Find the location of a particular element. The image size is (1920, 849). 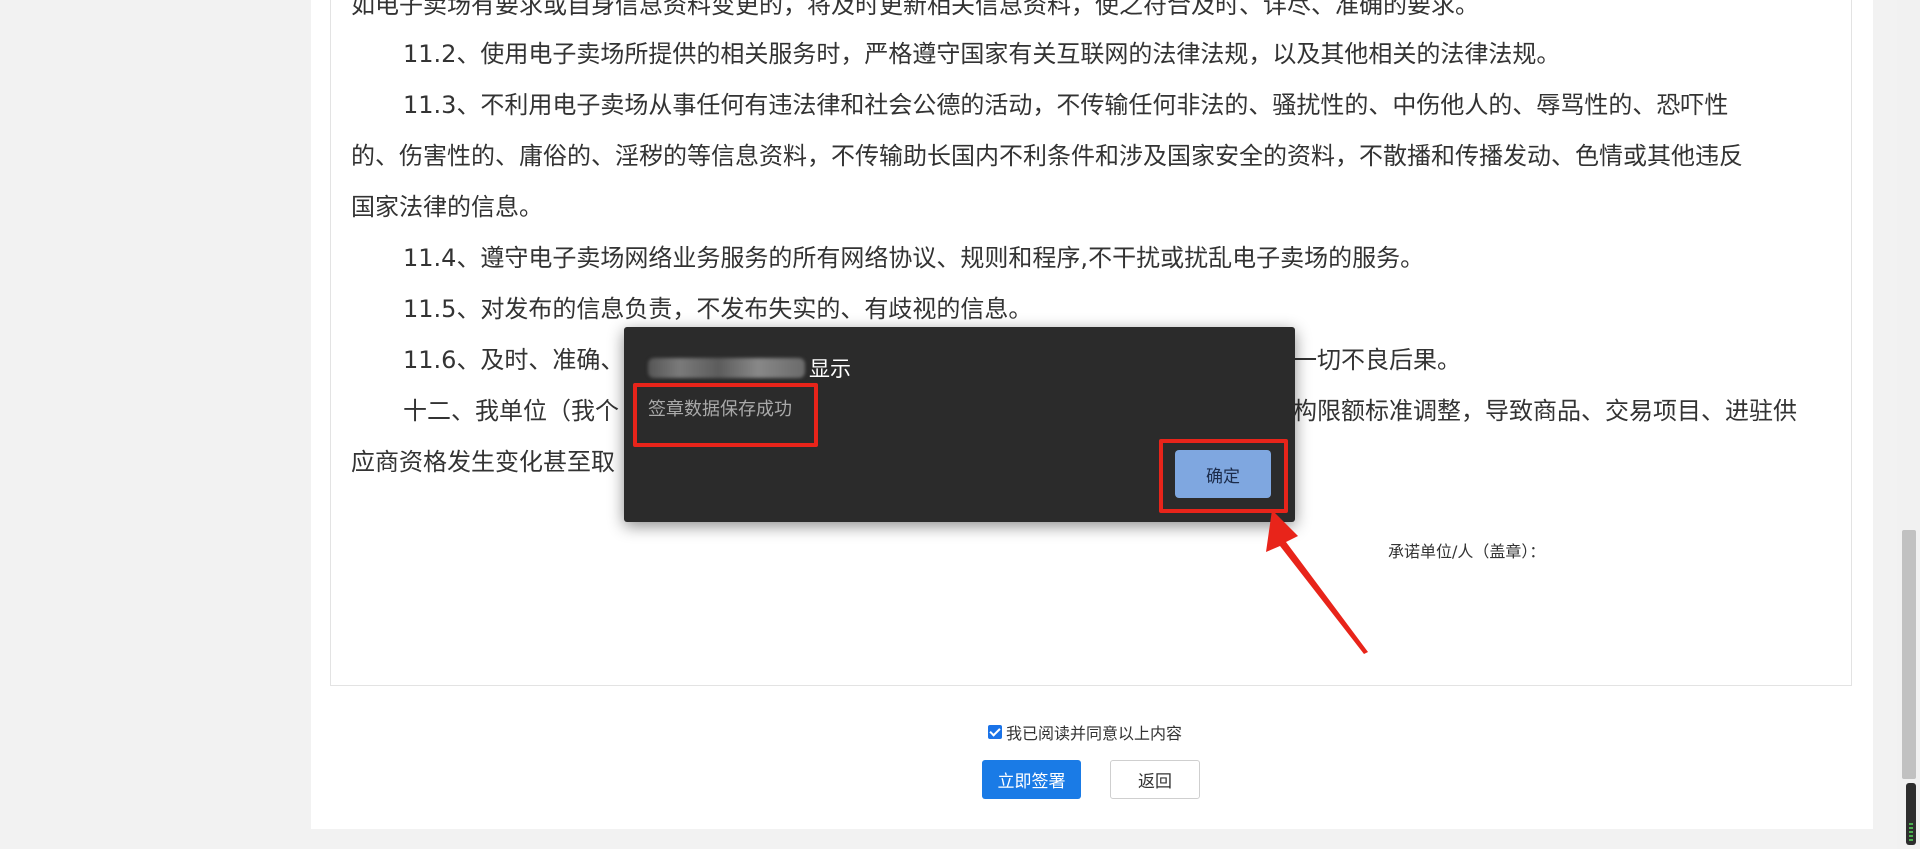

dialog-title: 显示 is located at coordinates (749, 368).